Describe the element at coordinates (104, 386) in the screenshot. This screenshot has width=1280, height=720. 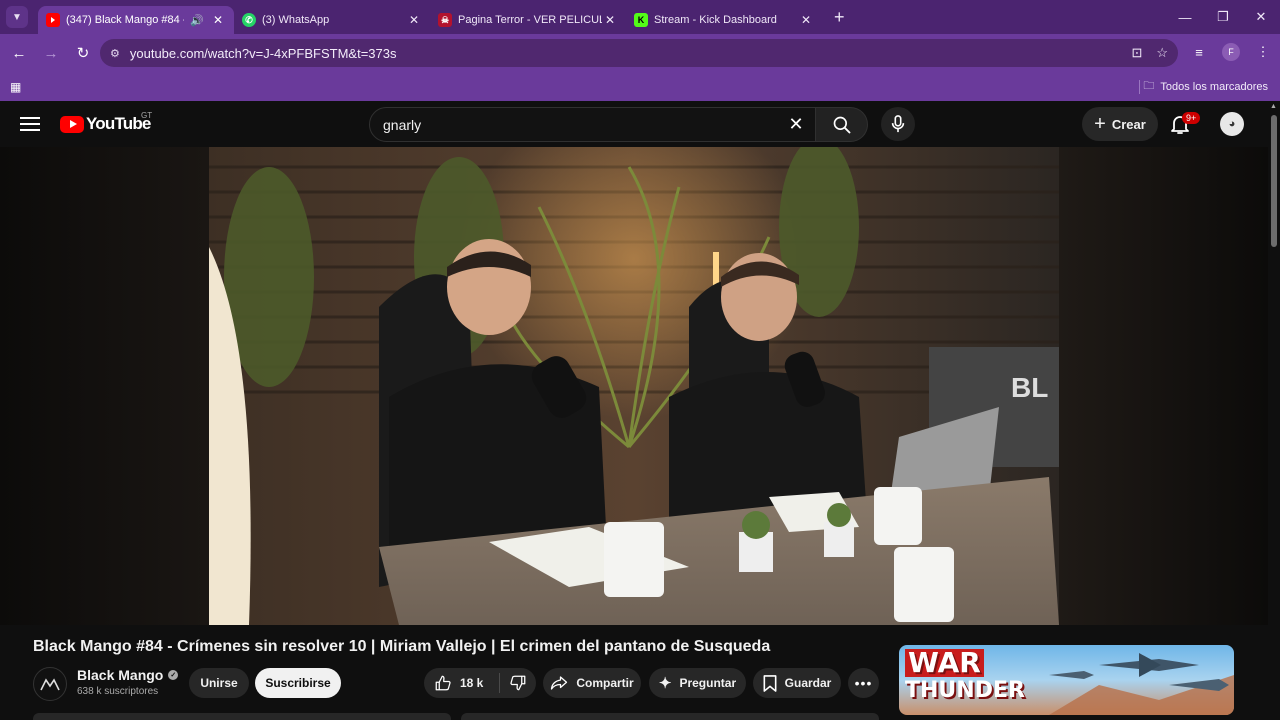
I see `ambient-left` at that location.